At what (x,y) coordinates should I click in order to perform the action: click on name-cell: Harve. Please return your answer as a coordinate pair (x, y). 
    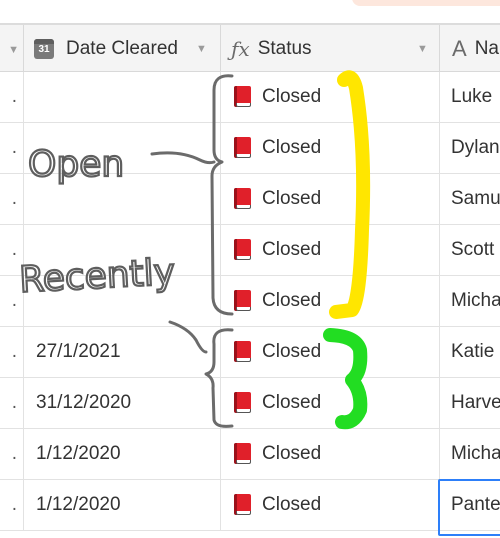
    Looking at the image, I should click on (470, 403).